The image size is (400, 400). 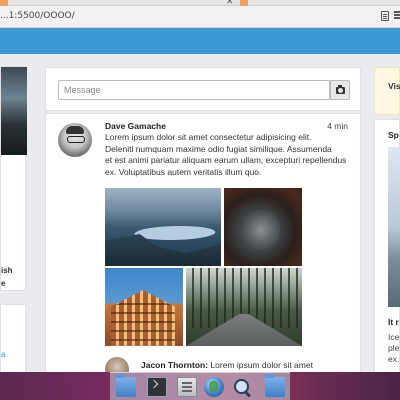 I want to click on camera-button, so click(x=340, y=90).